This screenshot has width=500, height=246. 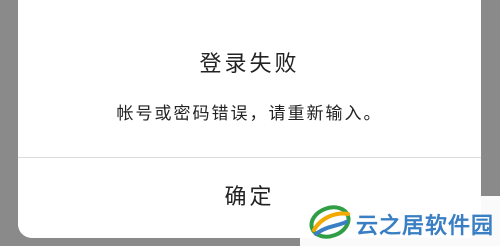 I want to click on dialog-message: 帐号或密码错误，请重新输入。, so click(x=249, y=114).